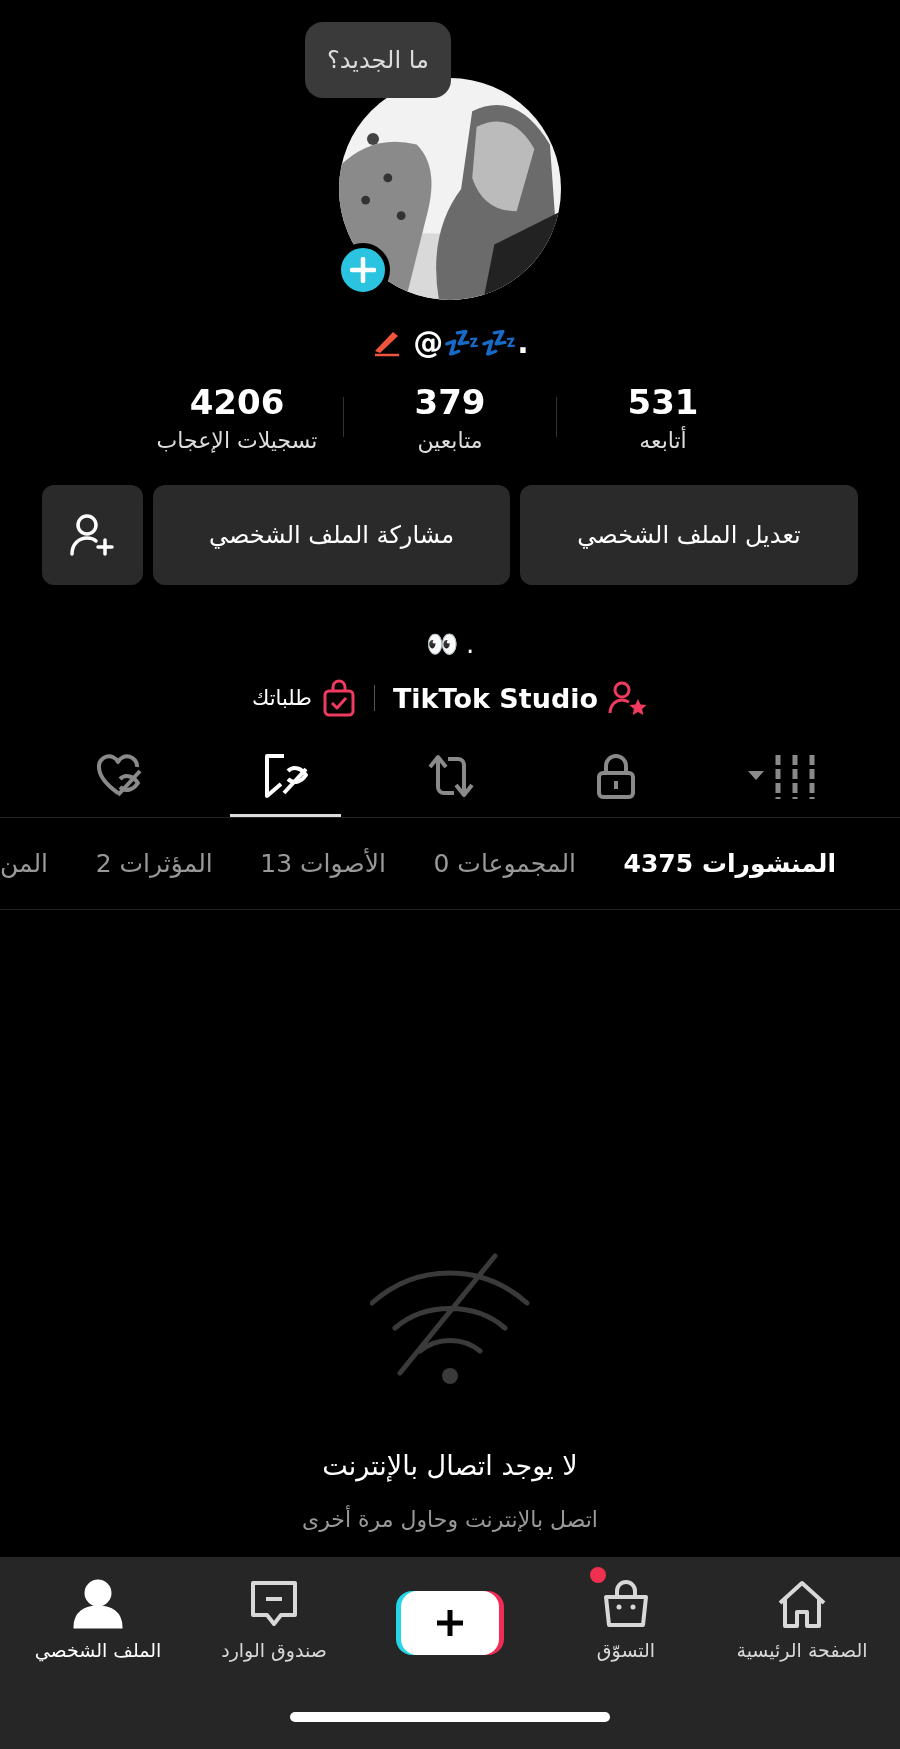 This screenshot has width=900, height=1749. Describe the element at coordinates (274, 1604) in the screenshot. I see `message-icon` at that location.